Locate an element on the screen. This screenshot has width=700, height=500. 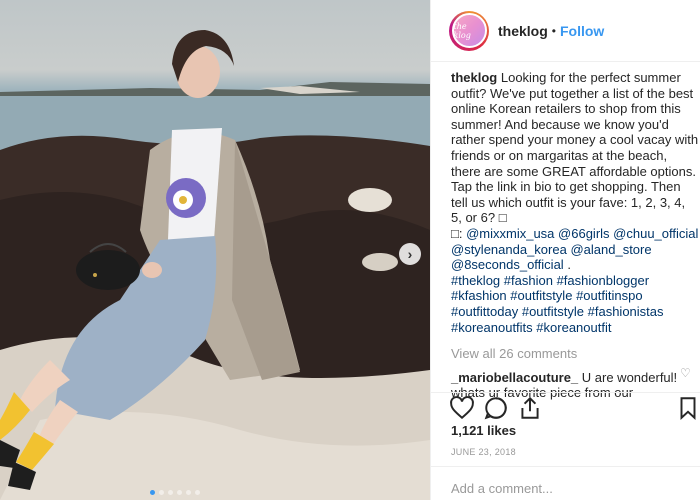
hashtag-link: #fashionblogger is located at coordinates (603, 280).